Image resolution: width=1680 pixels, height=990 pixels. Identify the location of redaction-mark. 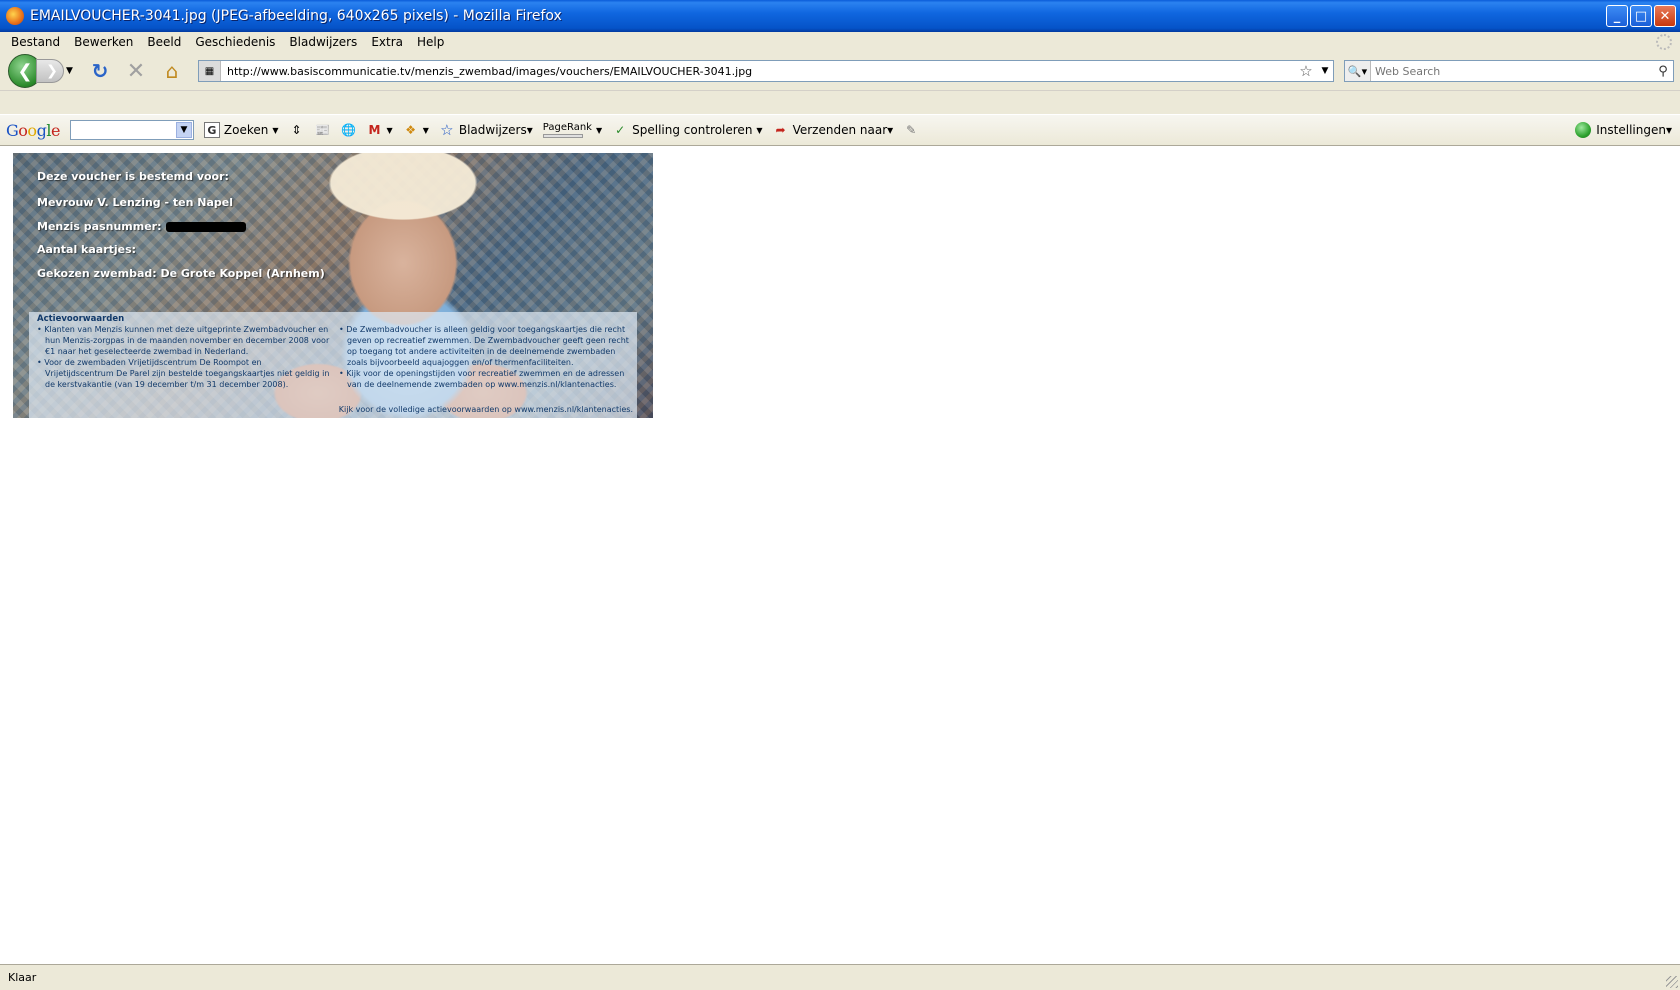
(205, 227).